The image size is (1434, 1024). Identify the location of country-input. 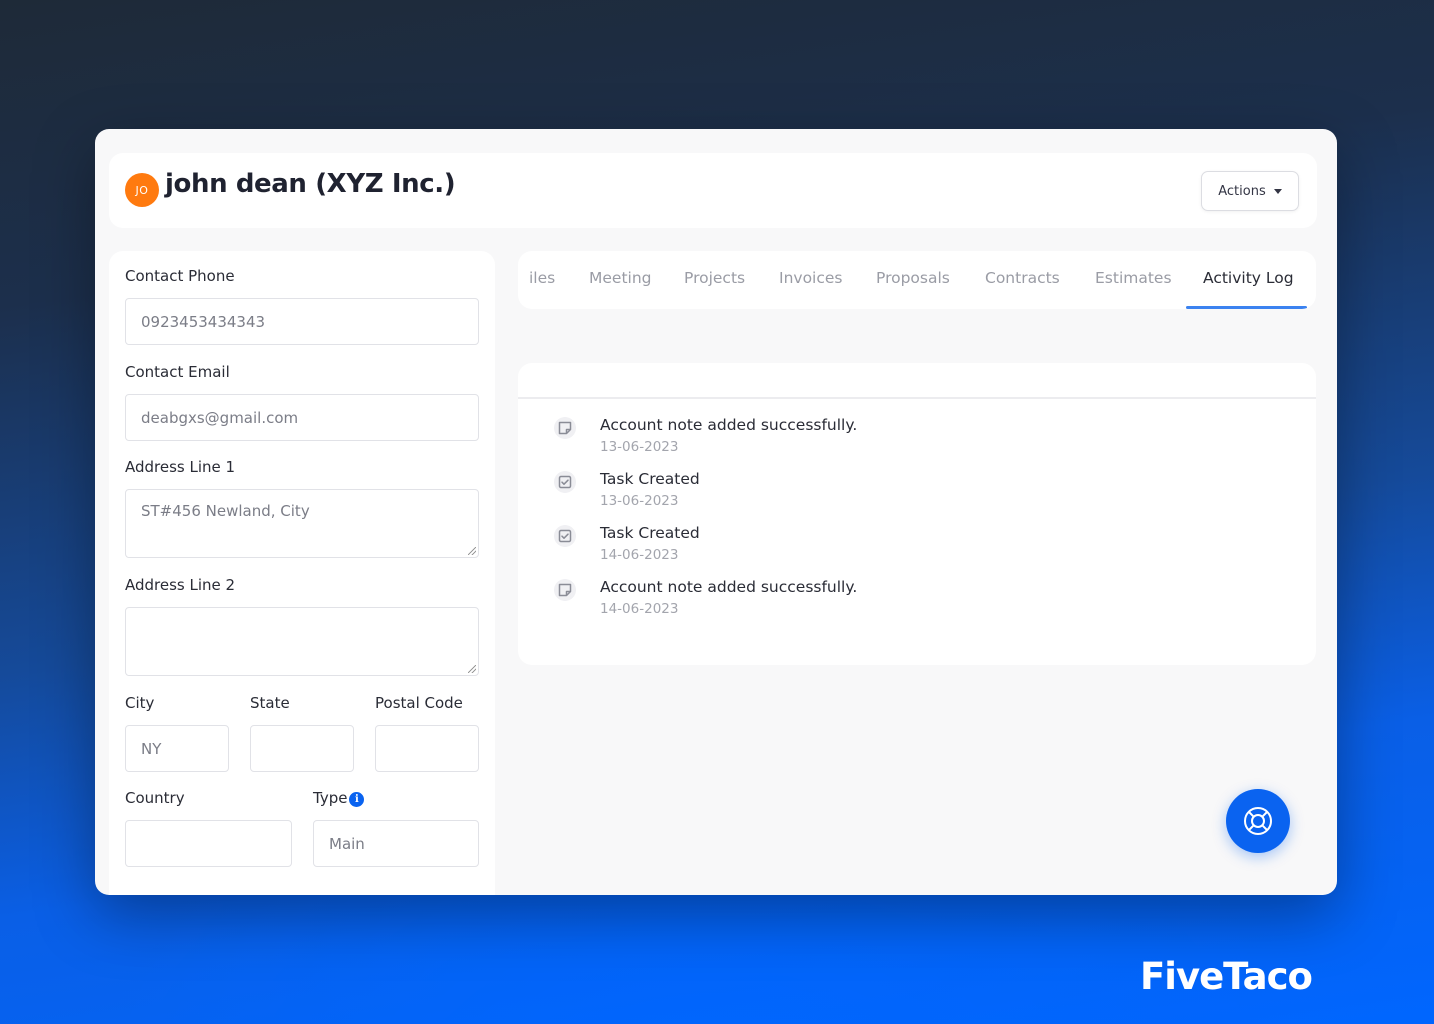
(208, 843).